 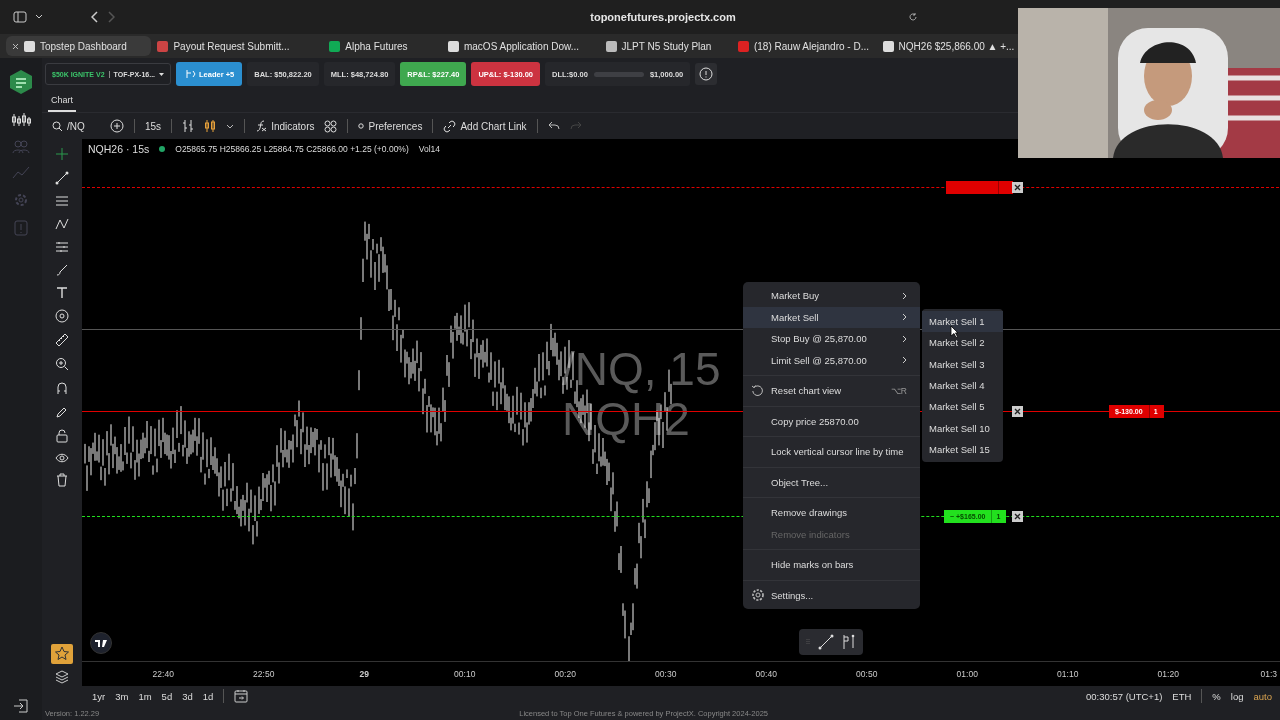 What do you see at coordinates (1168, 674) in the screenshot?
I see `time-label: 01:20` at bounding box center [1168, 674].